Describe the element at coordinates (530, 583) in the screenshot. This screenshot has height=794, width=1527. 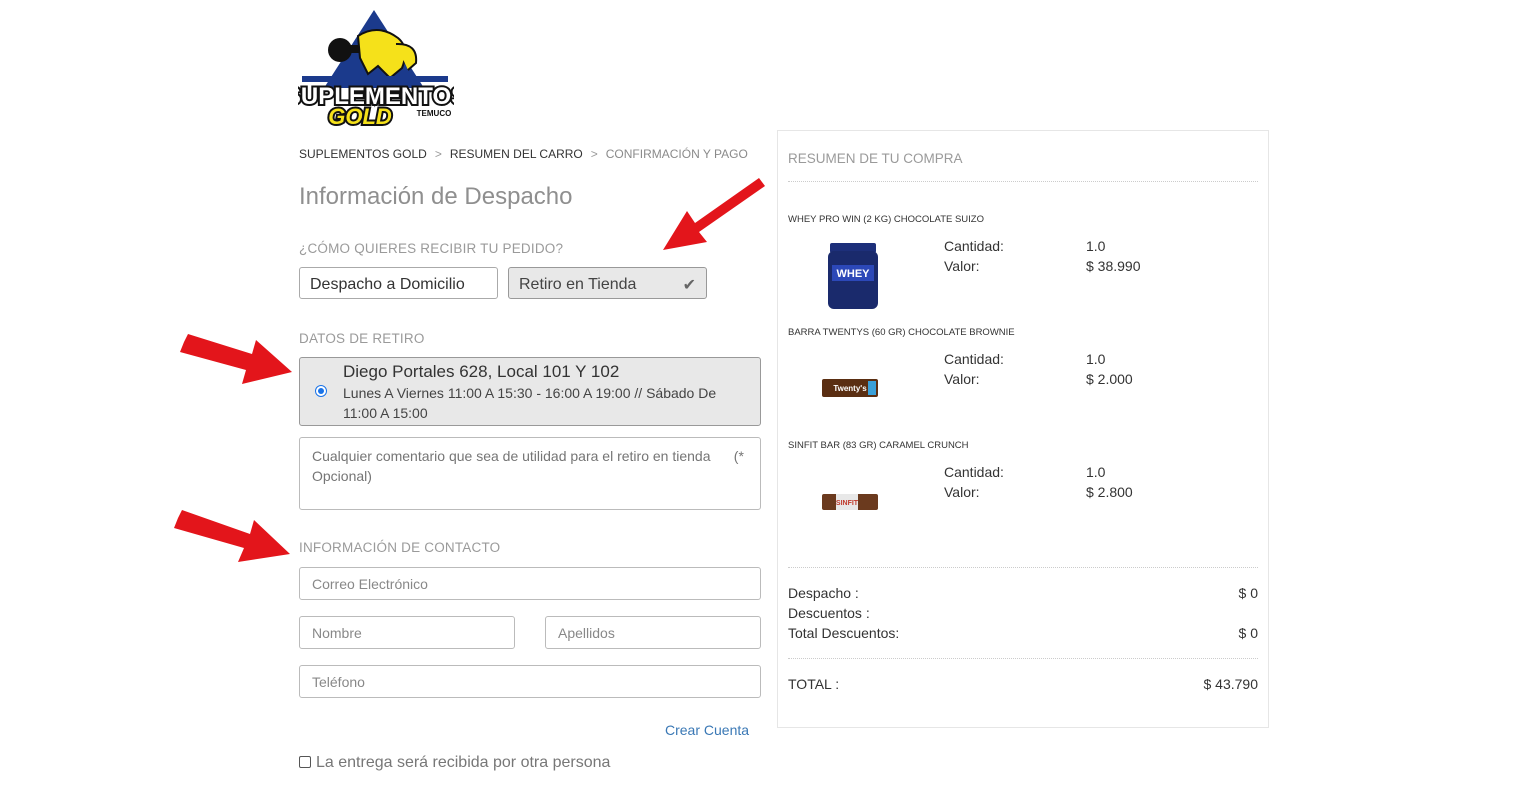
I see `email-field` at that location.